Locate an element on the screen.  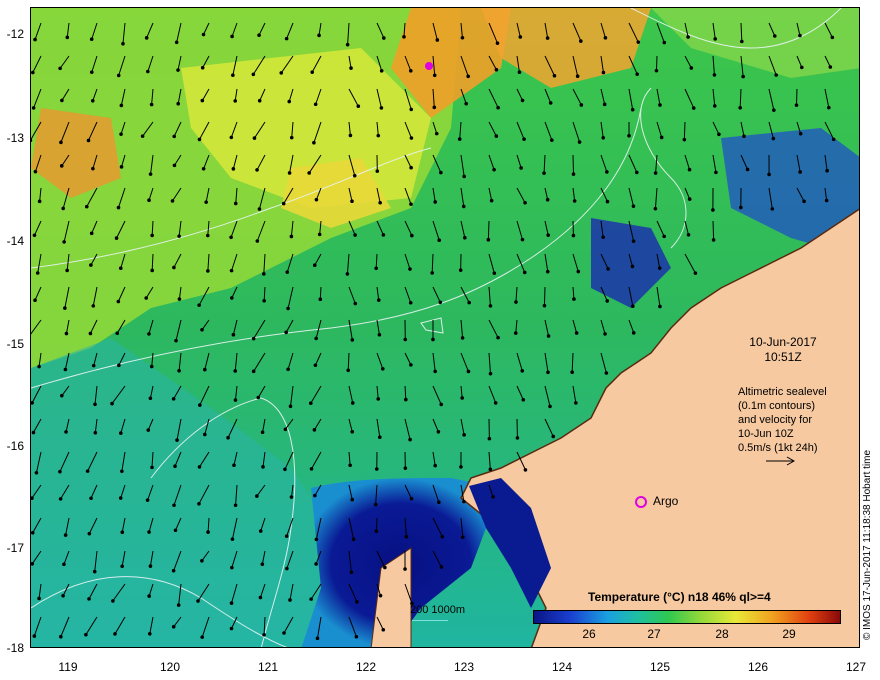
time-label: 10:51Z is located at coordinates (783, 357).